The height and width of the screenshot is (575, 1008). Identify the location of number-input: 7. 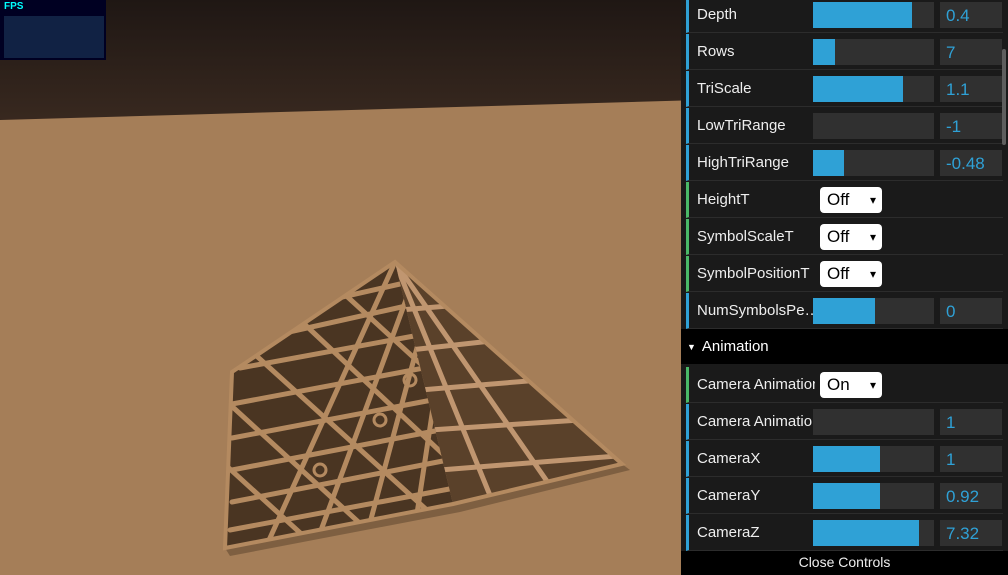
(971, 52).